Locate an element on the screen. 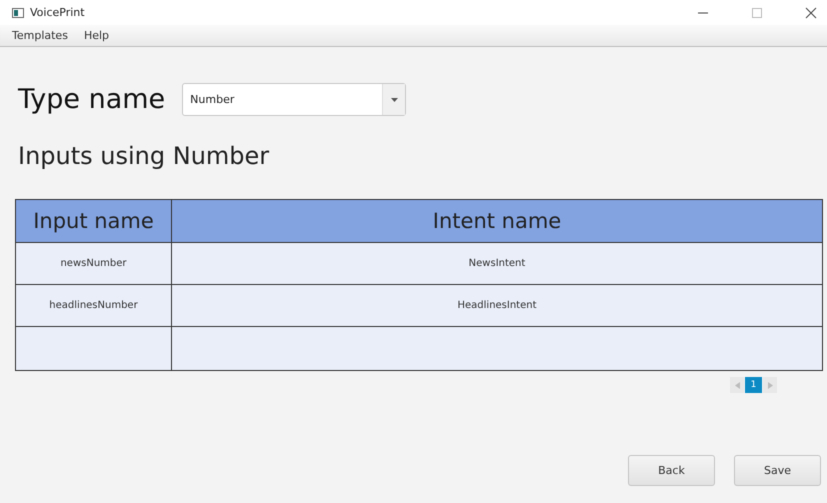  table-cell: NewsIntent is located at coordinates (497, 263).